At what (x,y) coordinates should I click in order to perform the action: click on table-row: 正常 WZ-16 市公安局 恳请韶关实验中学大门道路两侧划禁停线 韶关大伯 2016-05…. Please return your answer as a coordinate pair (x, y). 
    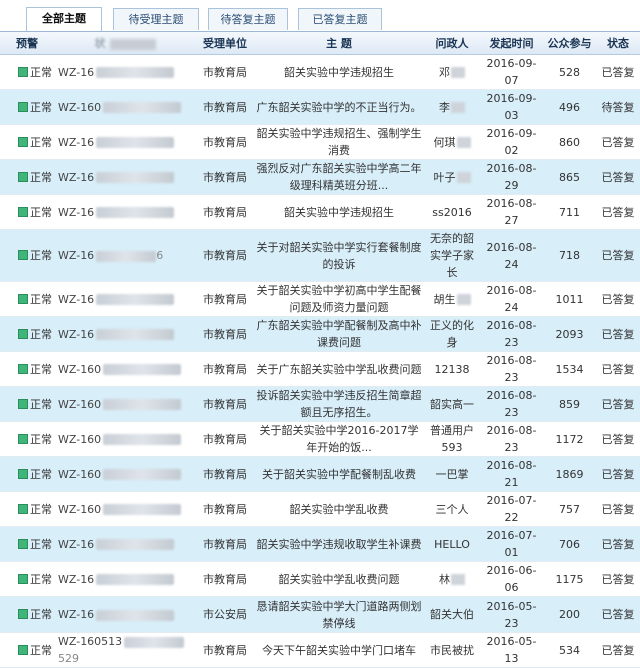
    Looking at the image, I should click on (320, 614).